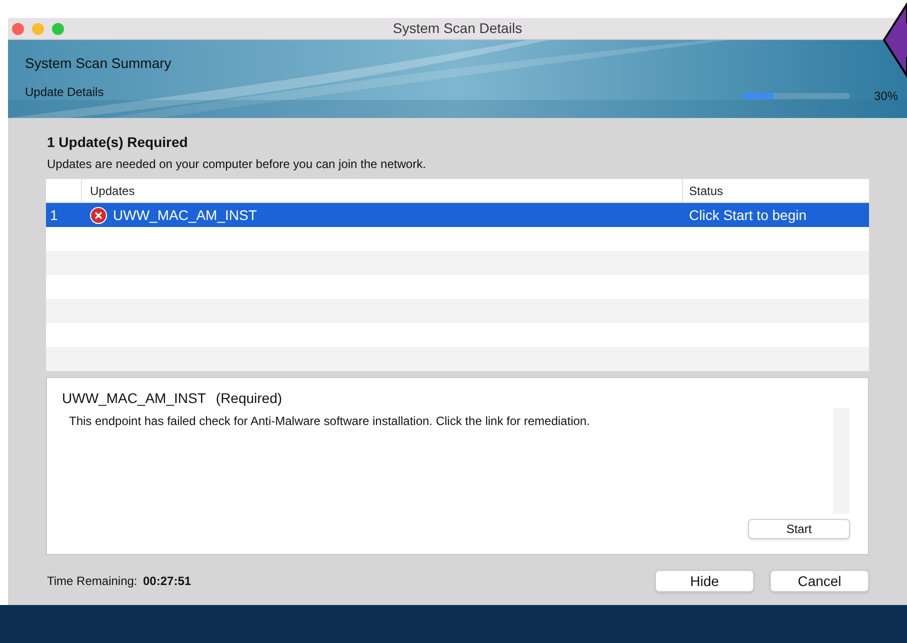 The width and height of the screenshot is (907, 643). Describe the element at coordinates (748, 215) in the screenshot. I see `status-text: Click Start to begin` at that location.